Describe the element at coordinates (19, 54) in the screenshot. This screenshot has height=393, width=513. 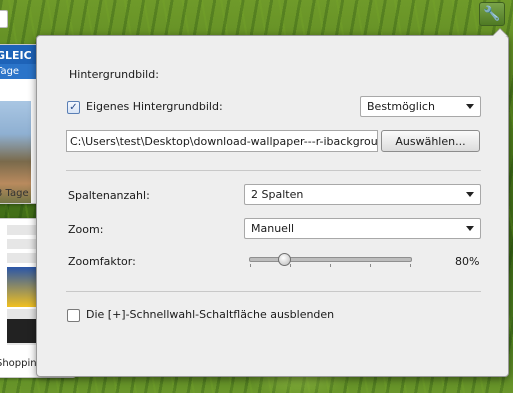
I see `tile-header: GLEIC` at that location.